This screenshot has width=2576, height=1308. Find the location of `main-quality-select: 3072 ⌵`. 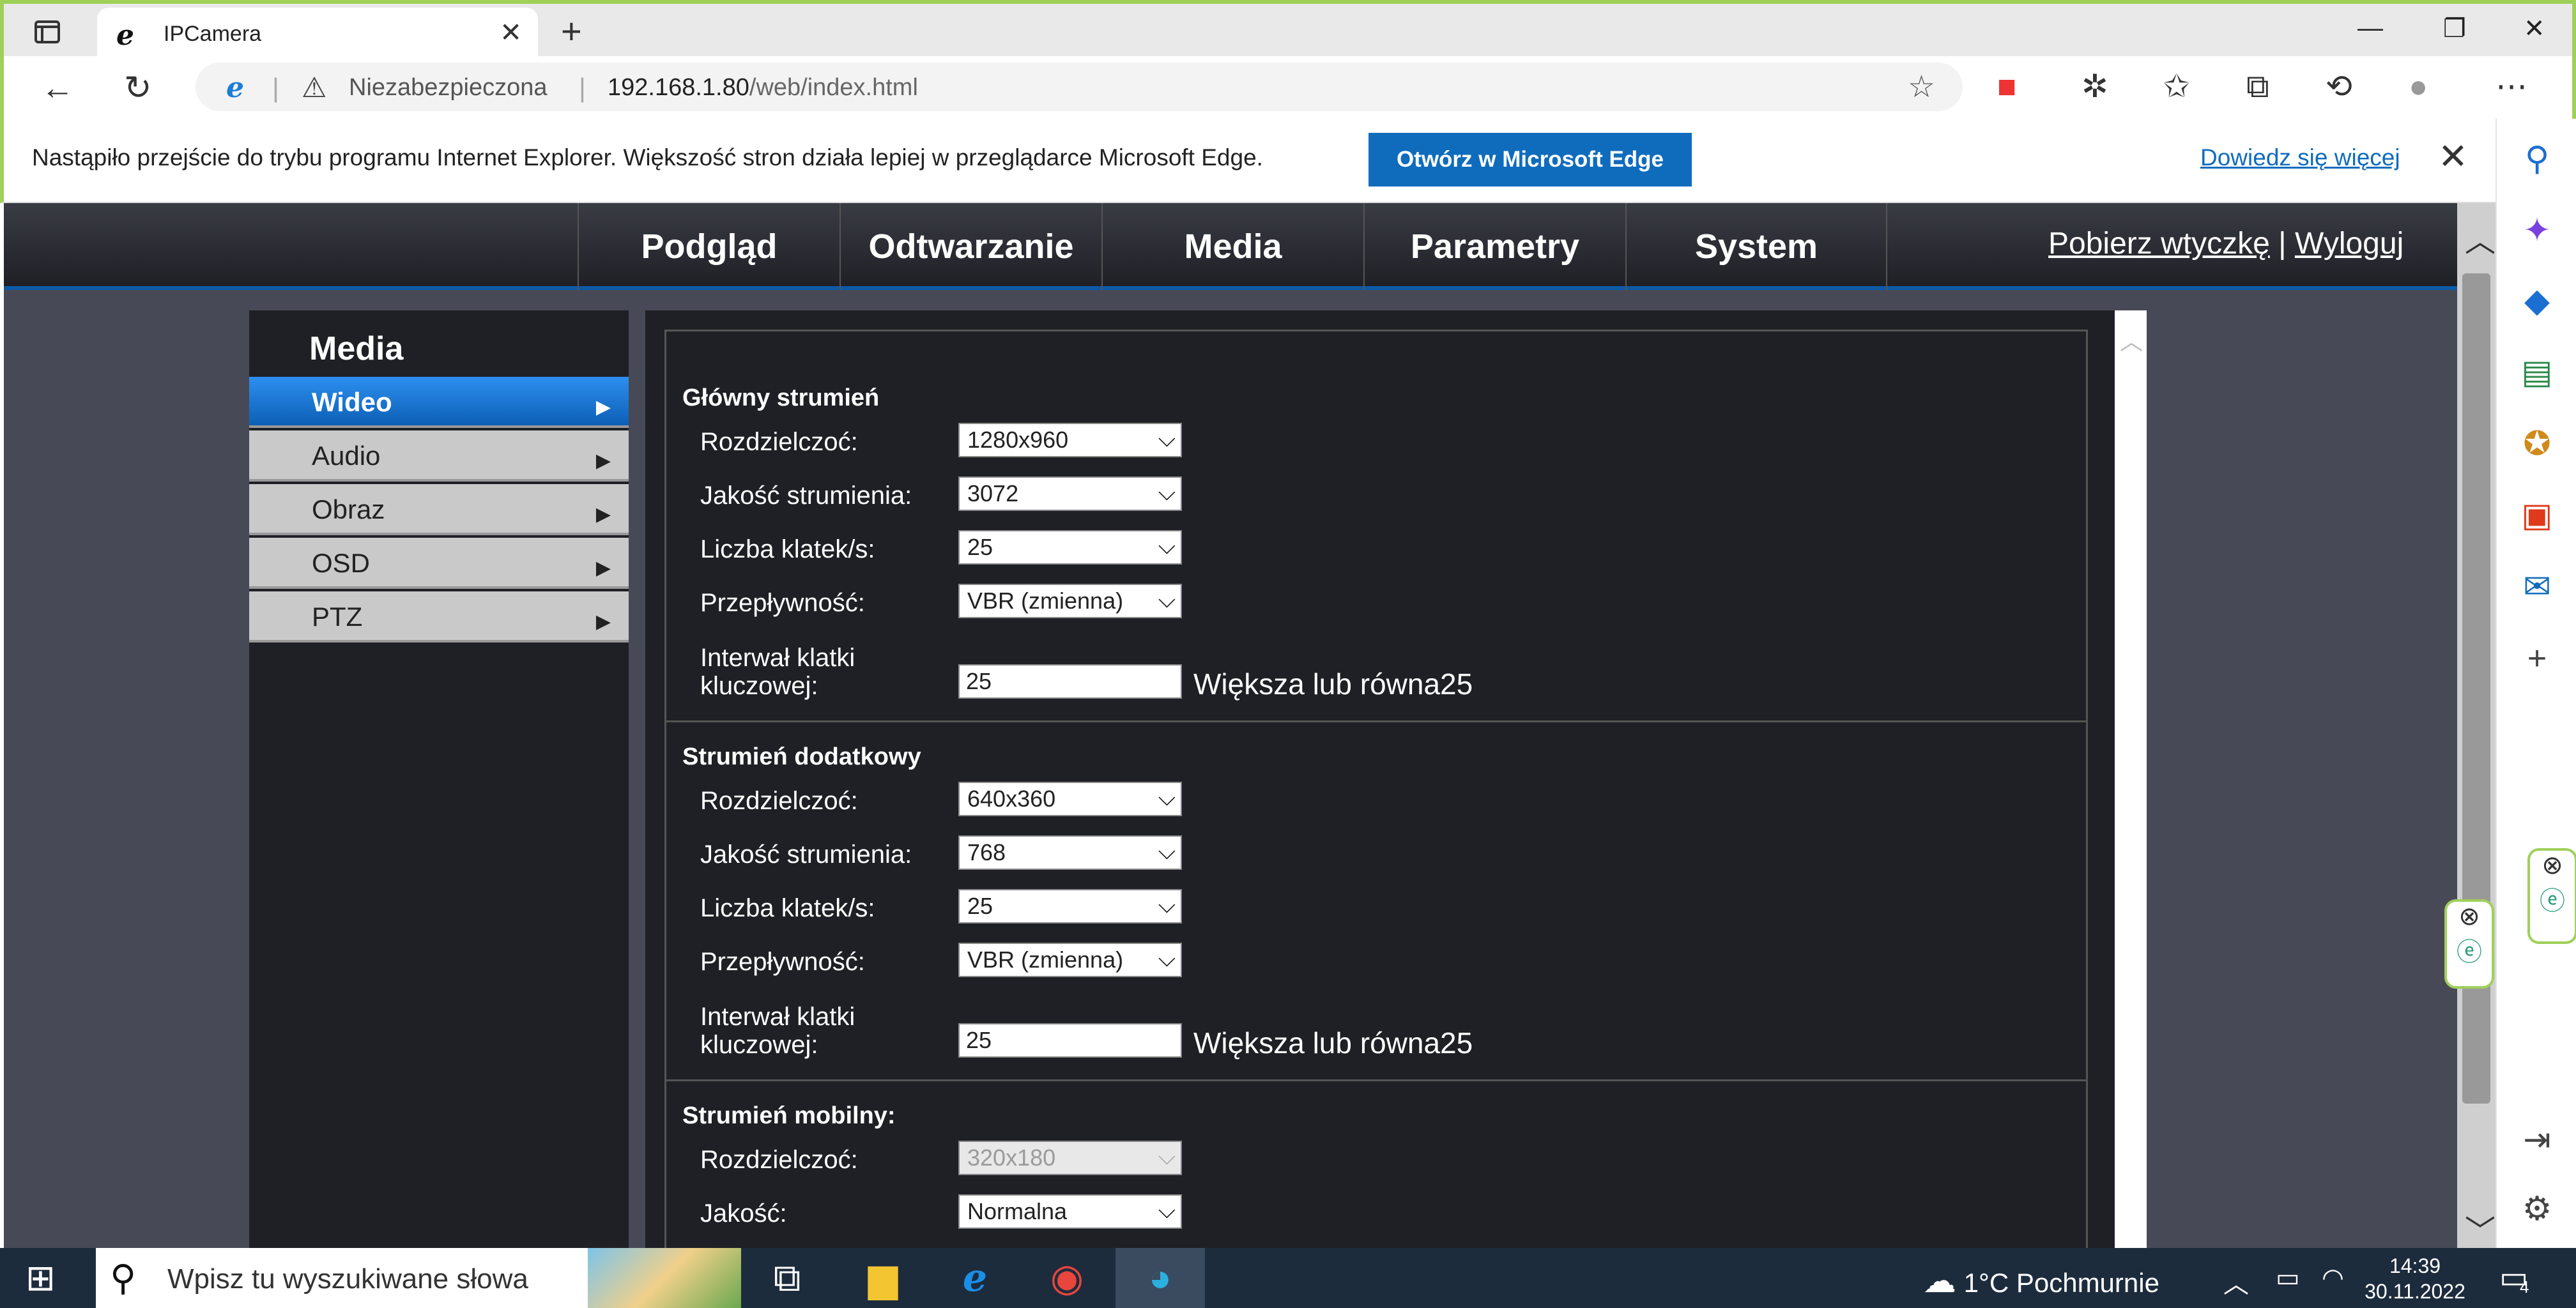

main-quality-select: 3072 ⌵ is located at coordinates (1070, 493).